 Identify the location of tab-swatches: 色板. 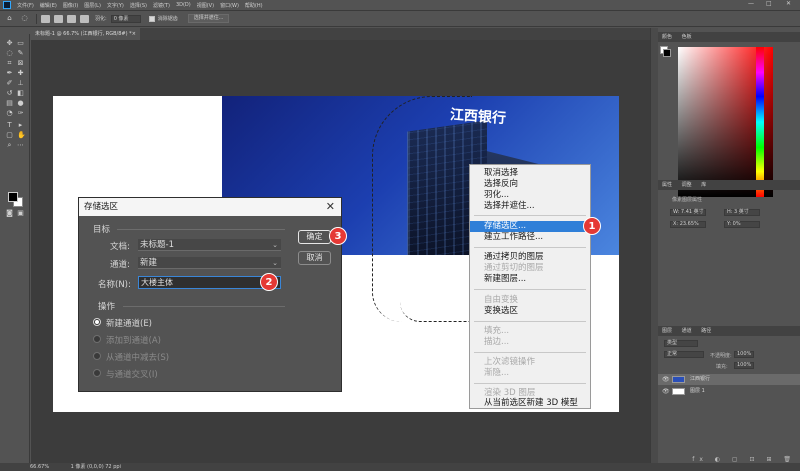
(687, 37).